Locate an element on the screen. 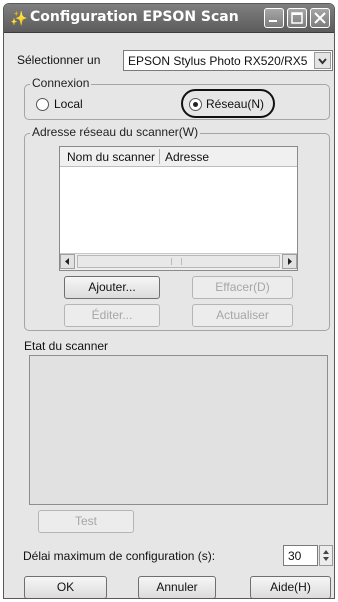 Image resolution: width=338 pixels, height=602 pixels. maximize-icon is located at coordinates (297, 18).